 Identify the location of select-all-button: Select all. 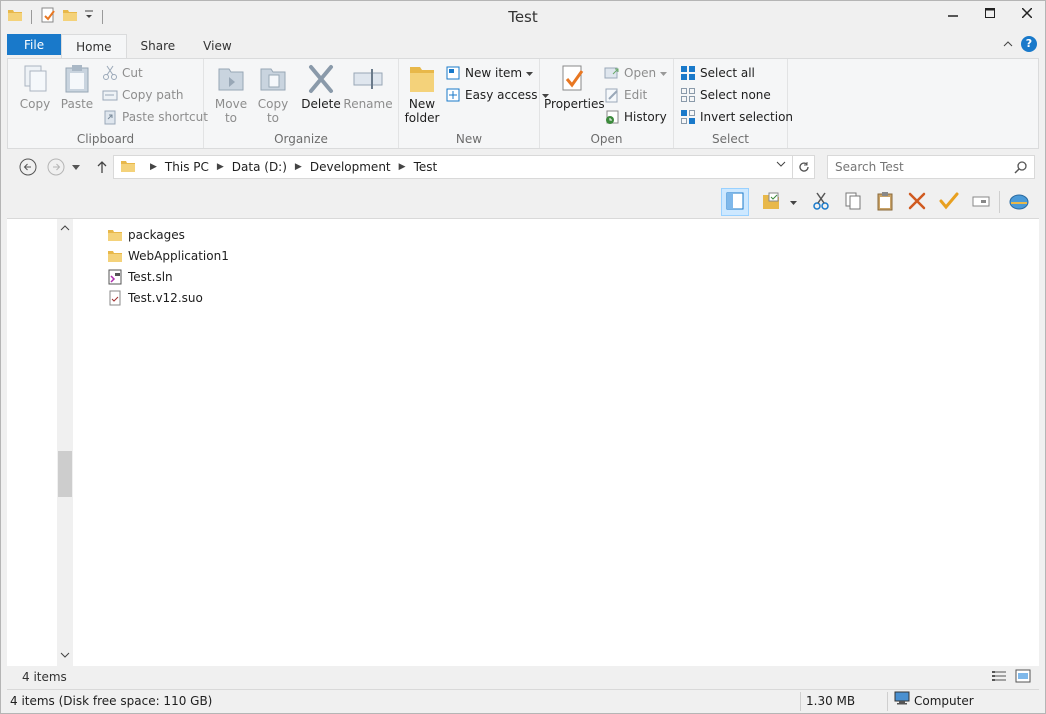
(717, 73).